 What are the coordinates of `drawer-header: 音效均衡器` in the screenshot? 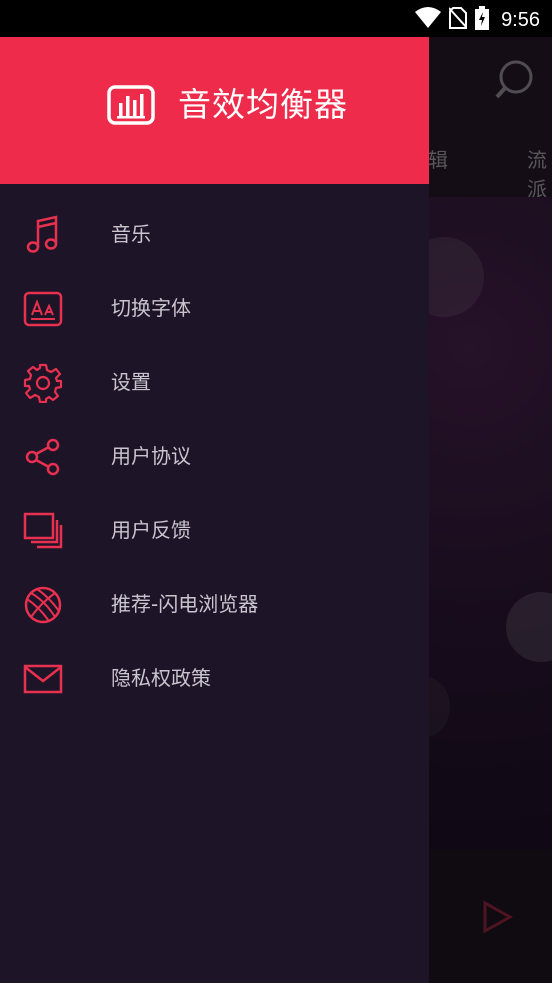 It's located at (214, 110).